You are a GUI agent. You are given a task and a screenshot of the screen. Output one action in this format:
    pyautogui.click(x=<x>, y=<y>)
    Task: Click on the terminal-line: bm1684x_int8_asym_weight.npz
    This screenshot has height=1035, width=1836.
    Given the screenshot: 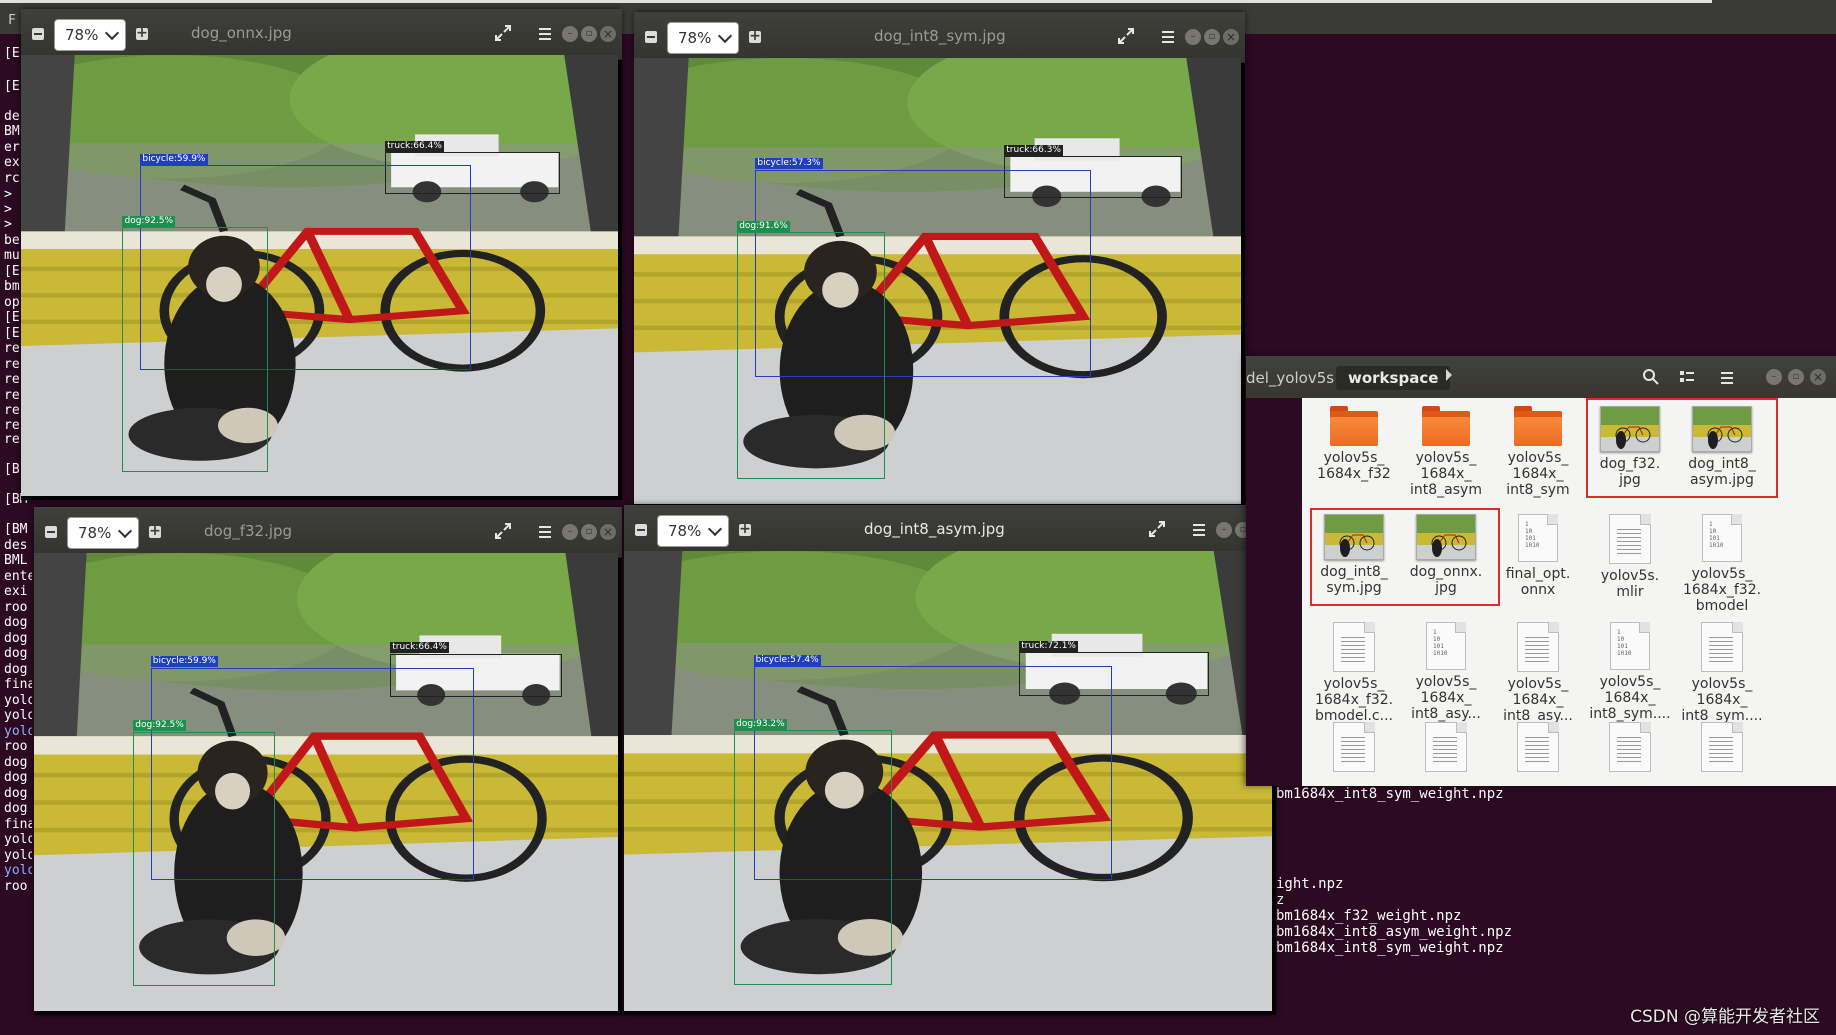 What is the action you would take?
    pyautogui.click(x=1394, y=932)
    